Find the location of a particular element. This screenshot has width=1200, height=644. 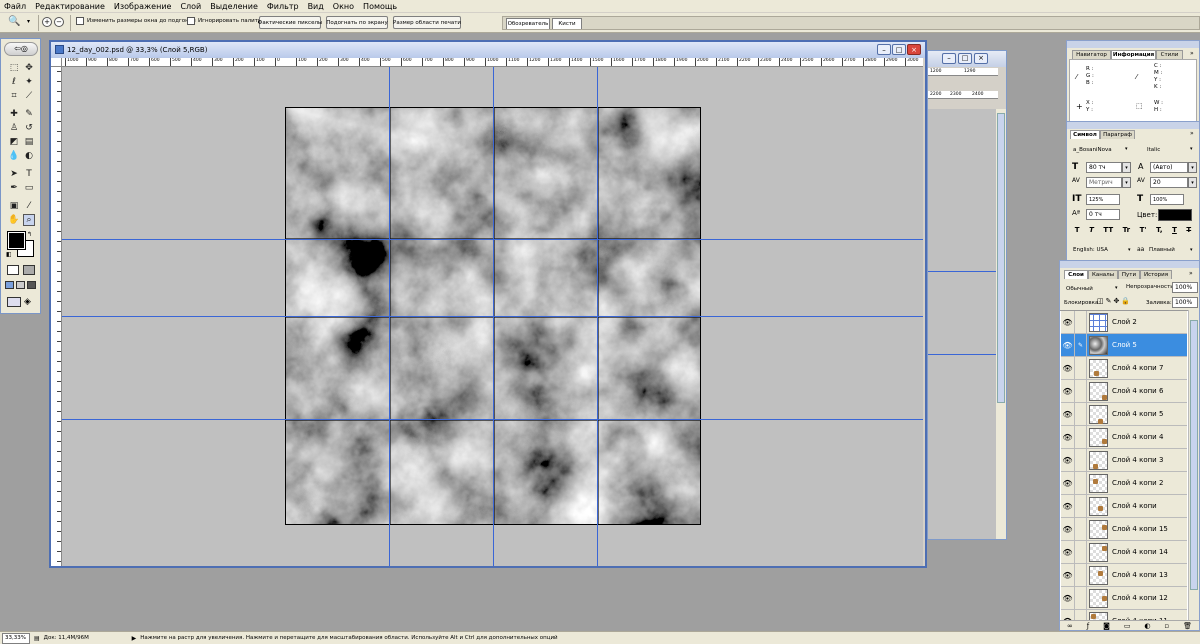

layers-scrollbar is located at coordinates (1193, 465).